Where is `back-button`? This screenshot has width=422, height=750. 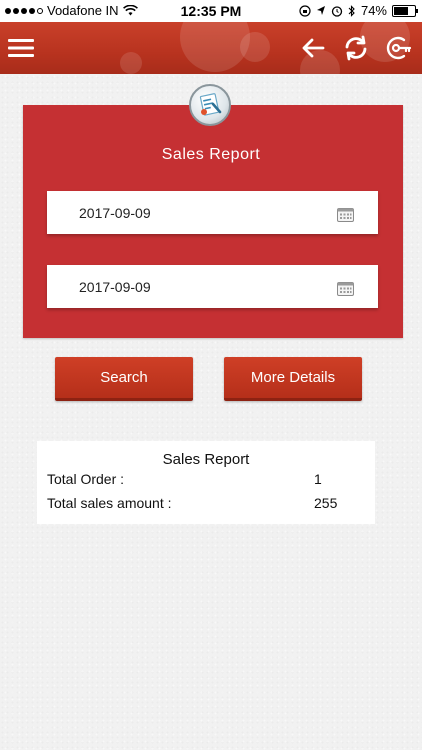
back-button is located at coordinates (313, 48).